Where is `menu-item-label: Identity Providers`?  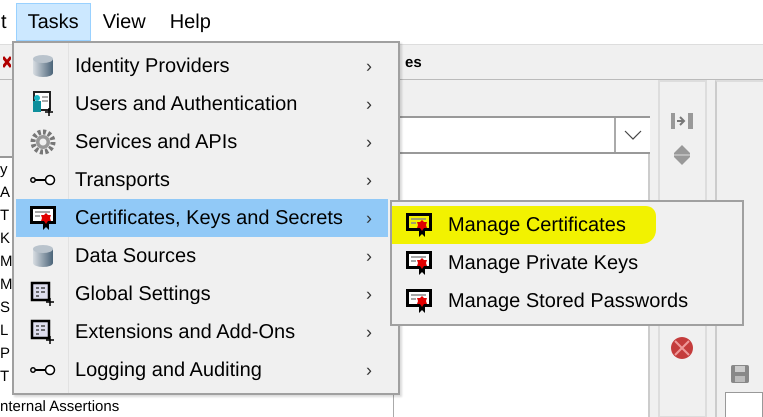 menu-item-label: Identity Providers is located at coordinates (152, 66).